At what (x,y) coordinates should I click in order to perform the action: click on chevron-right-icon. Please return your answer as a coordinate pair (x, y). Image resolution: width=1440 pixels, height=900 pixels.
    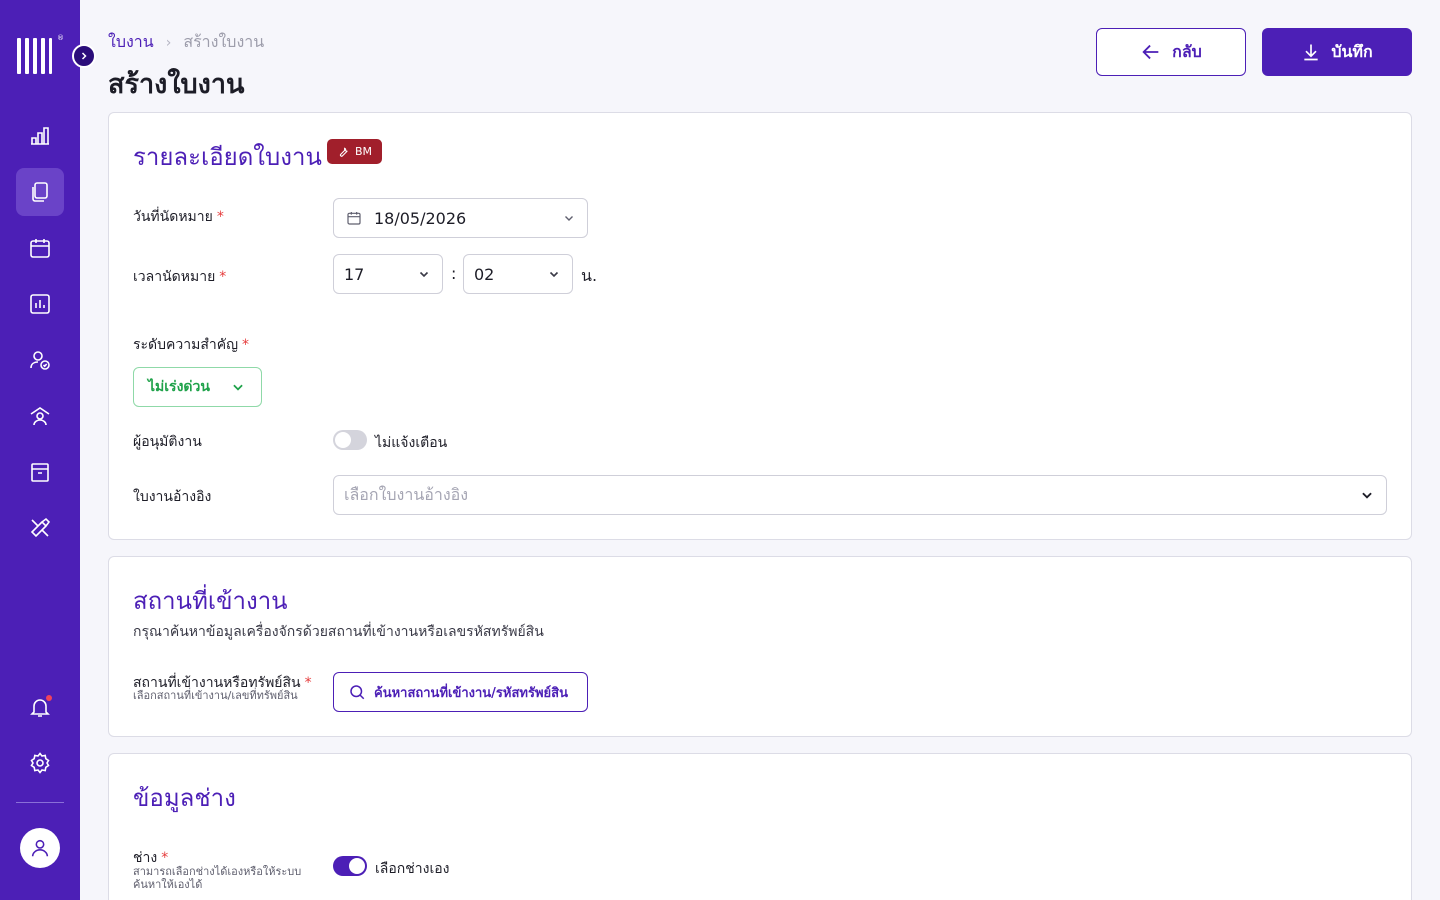
    Looking at the image, I should click on (84, 56).